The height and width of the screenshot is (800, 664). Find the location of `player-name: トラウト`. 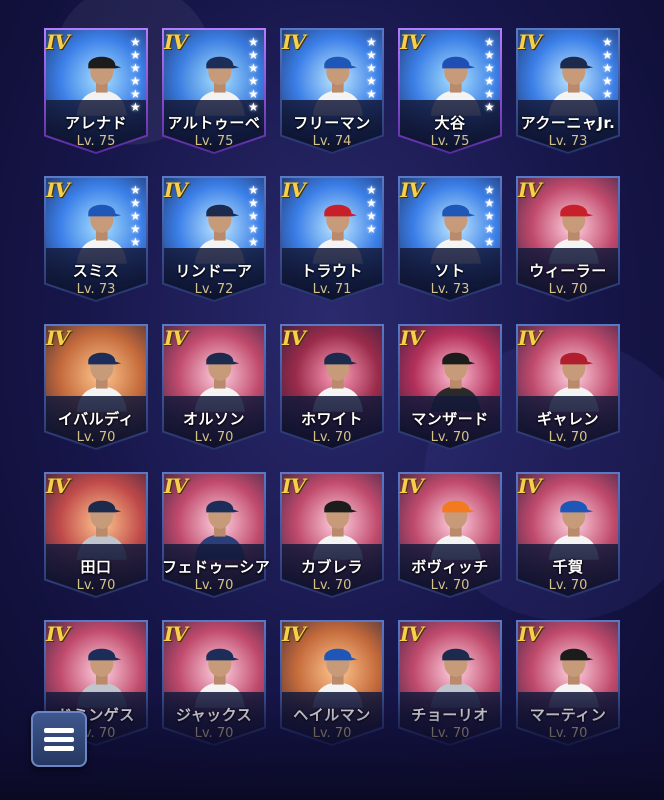

player-name: トラウト is located at coordinates (331, 271).